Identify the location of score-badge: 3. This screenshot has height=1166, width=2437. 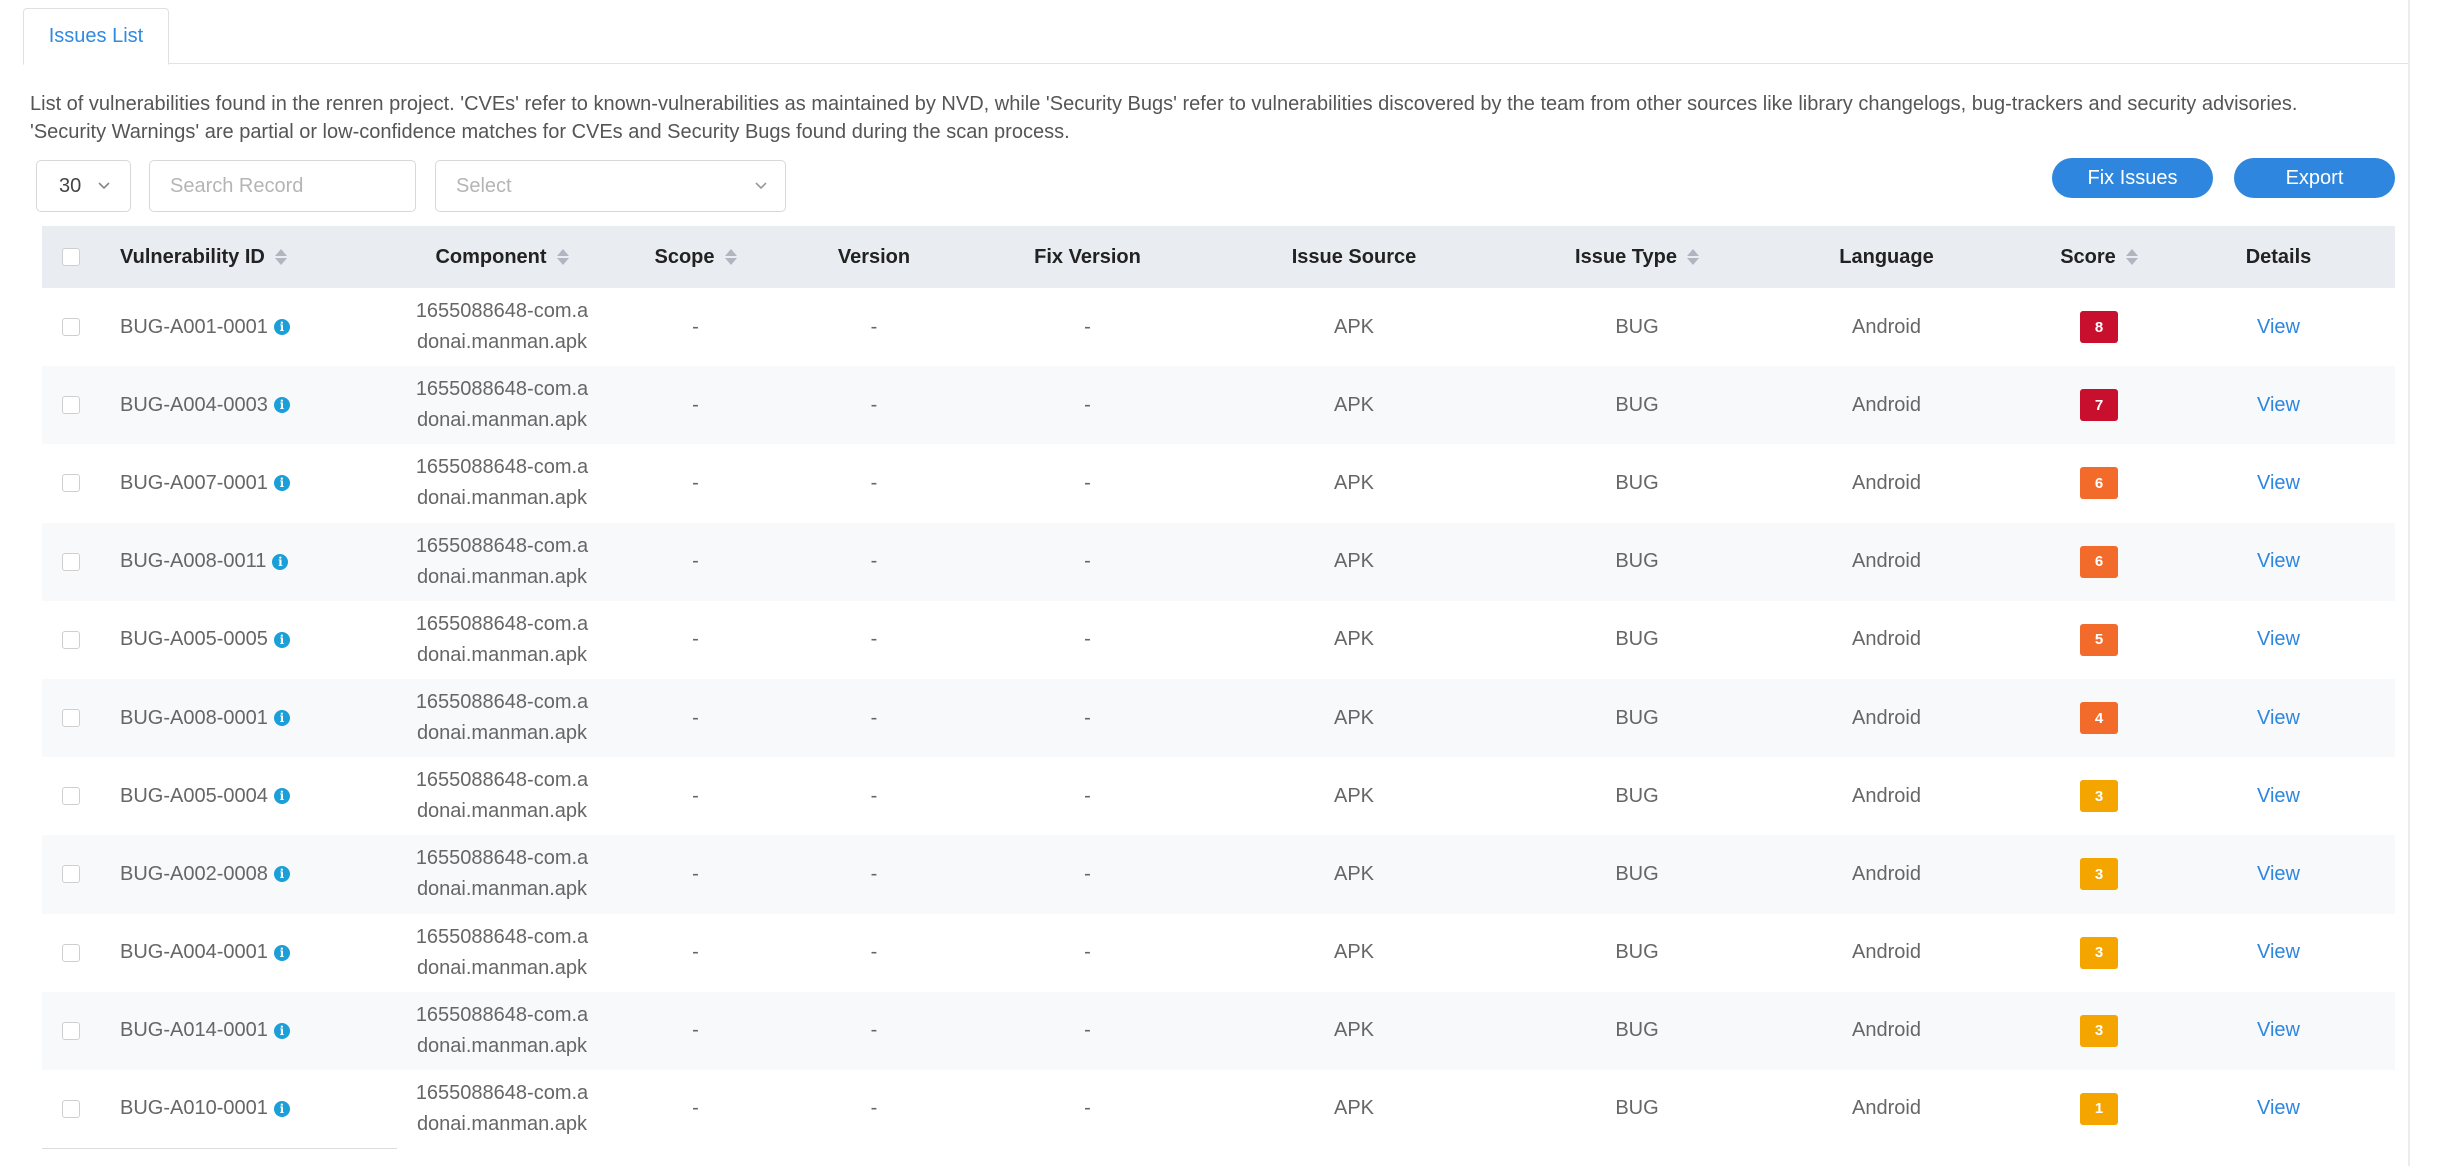
(2099, 874).